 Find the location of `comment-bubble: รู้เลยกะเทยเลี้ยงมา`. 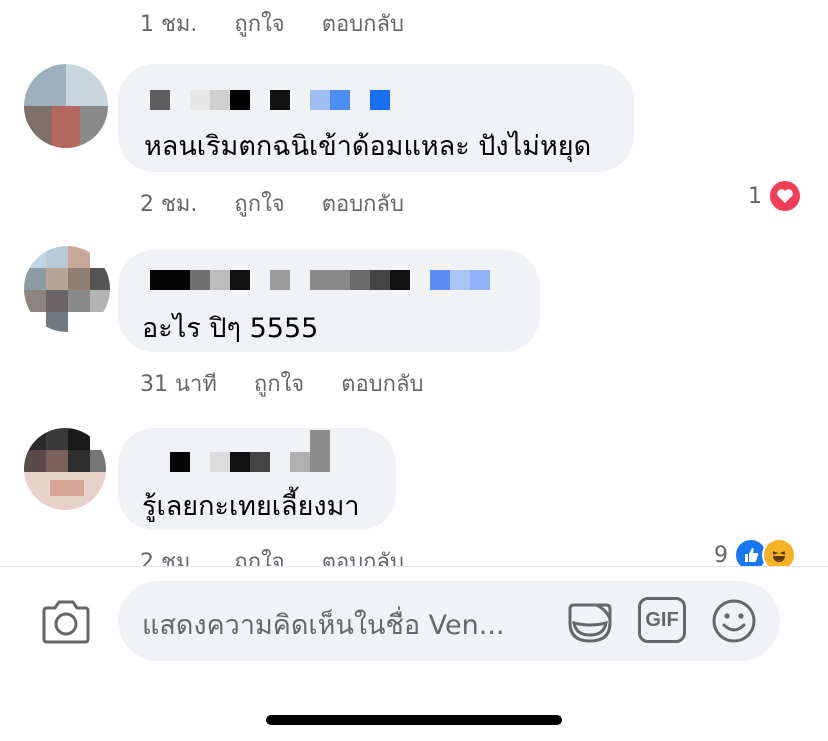

comment-bubble: รู้เลยกะเทยเลี้ยงมา is located at coordinates (257, 479).